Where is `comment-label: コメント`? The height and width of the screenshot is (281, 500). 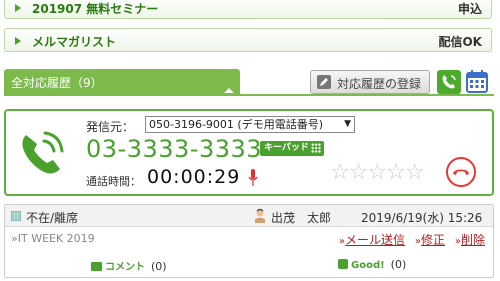 comment-label: コメント is located at coordinates (125, 267).